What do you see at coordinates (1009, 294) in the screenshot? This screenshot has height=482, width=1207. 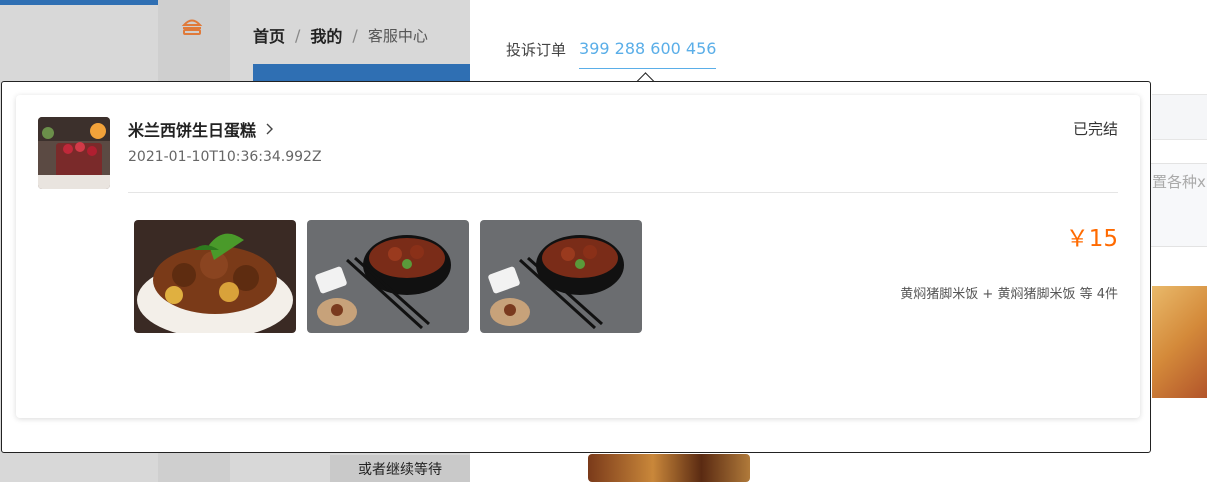 I see `items-summary: 黄焖猪脚米饭 + 黄焖猪脚米饭 等 4件` at bounding box center [1009, 294].